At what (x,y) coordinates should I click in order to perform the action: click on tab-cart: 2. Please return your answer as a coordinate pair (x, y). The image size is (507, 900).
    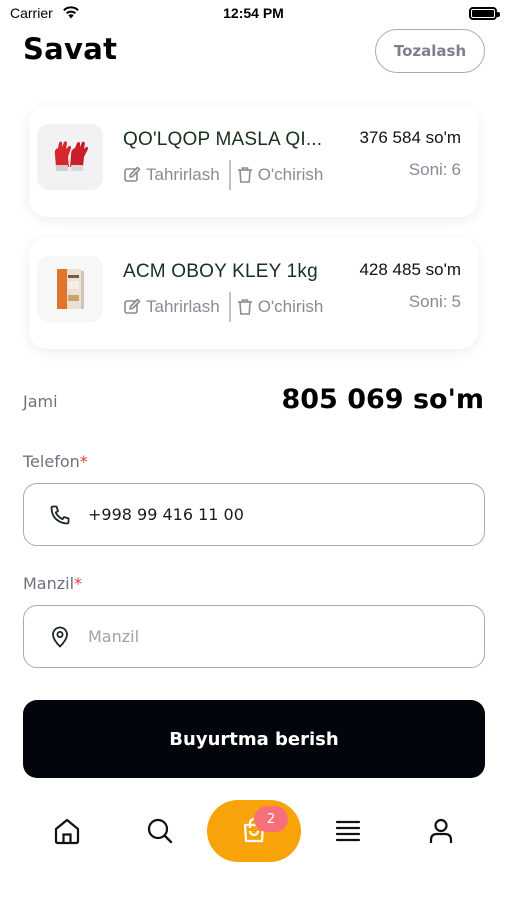
    Looking at the image, I should click on (254, 831).